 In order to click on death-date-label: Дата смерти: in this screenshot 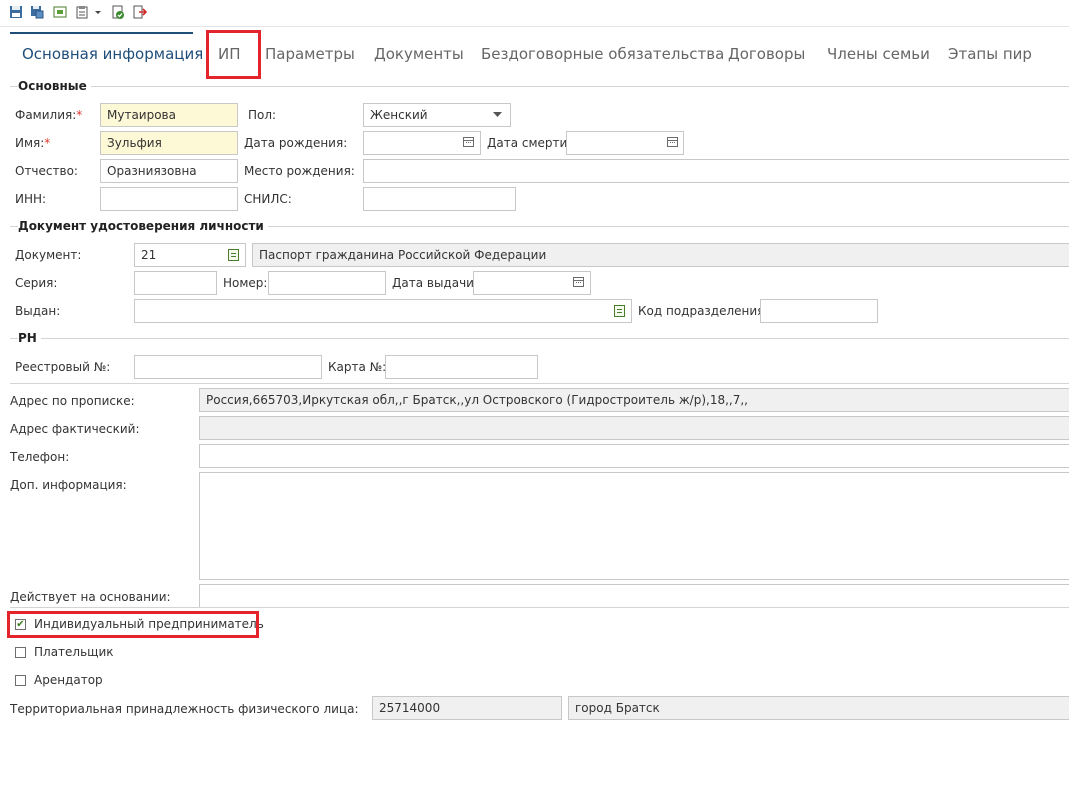, I will do `click(529, 143)`.